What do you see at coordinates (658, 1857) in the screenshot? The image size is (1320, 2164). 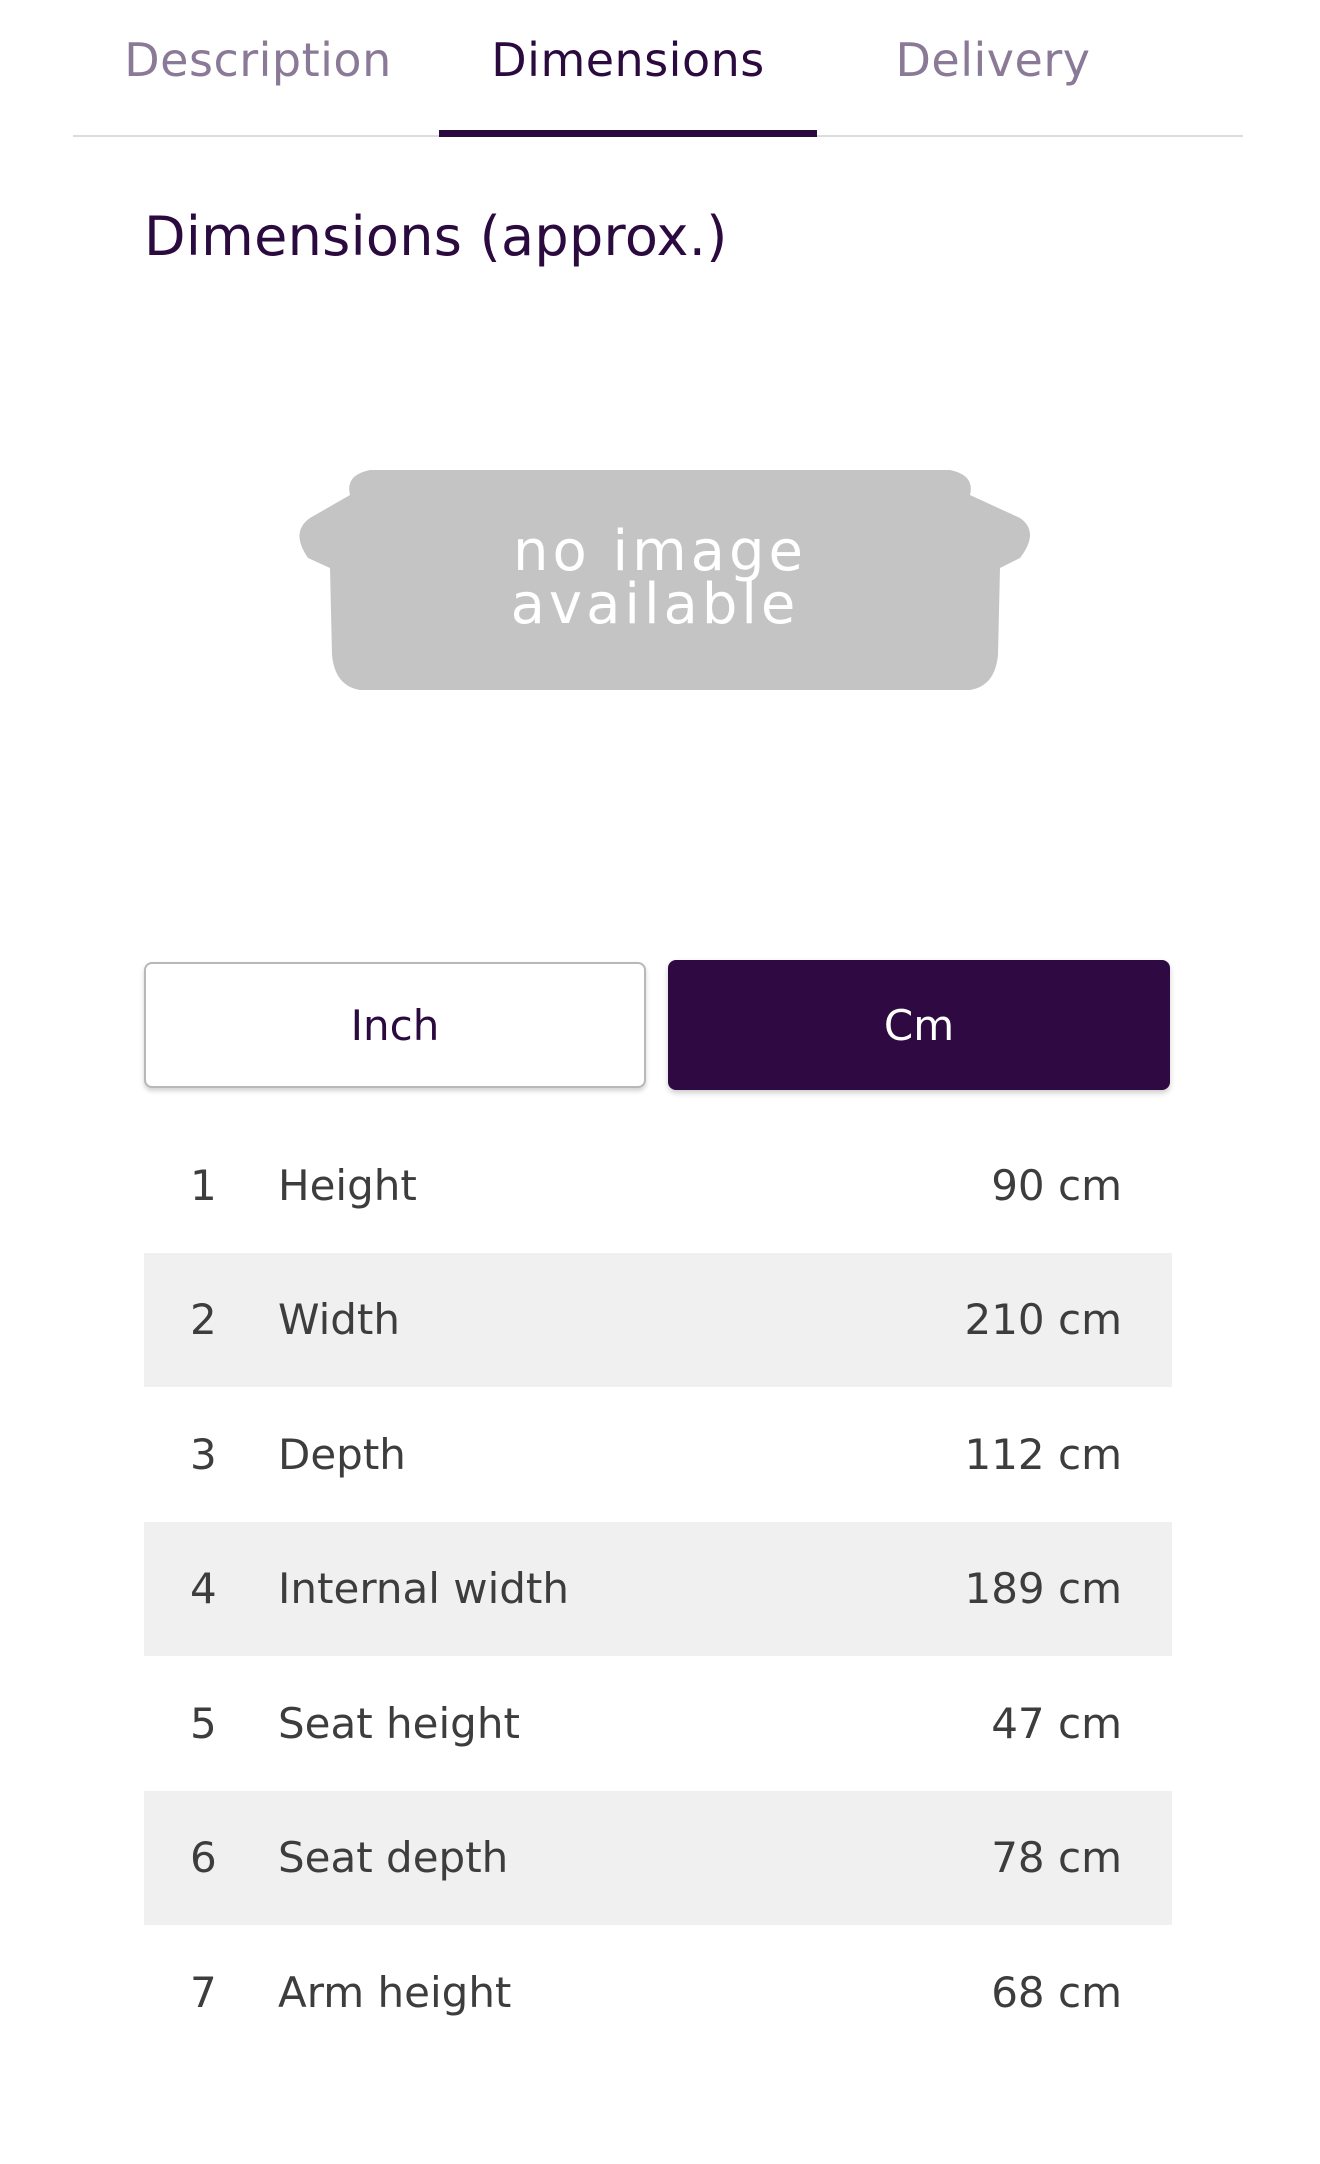 I see `table-row: 6 Seat depth 78 cm` at bounding box center [658, 1857].